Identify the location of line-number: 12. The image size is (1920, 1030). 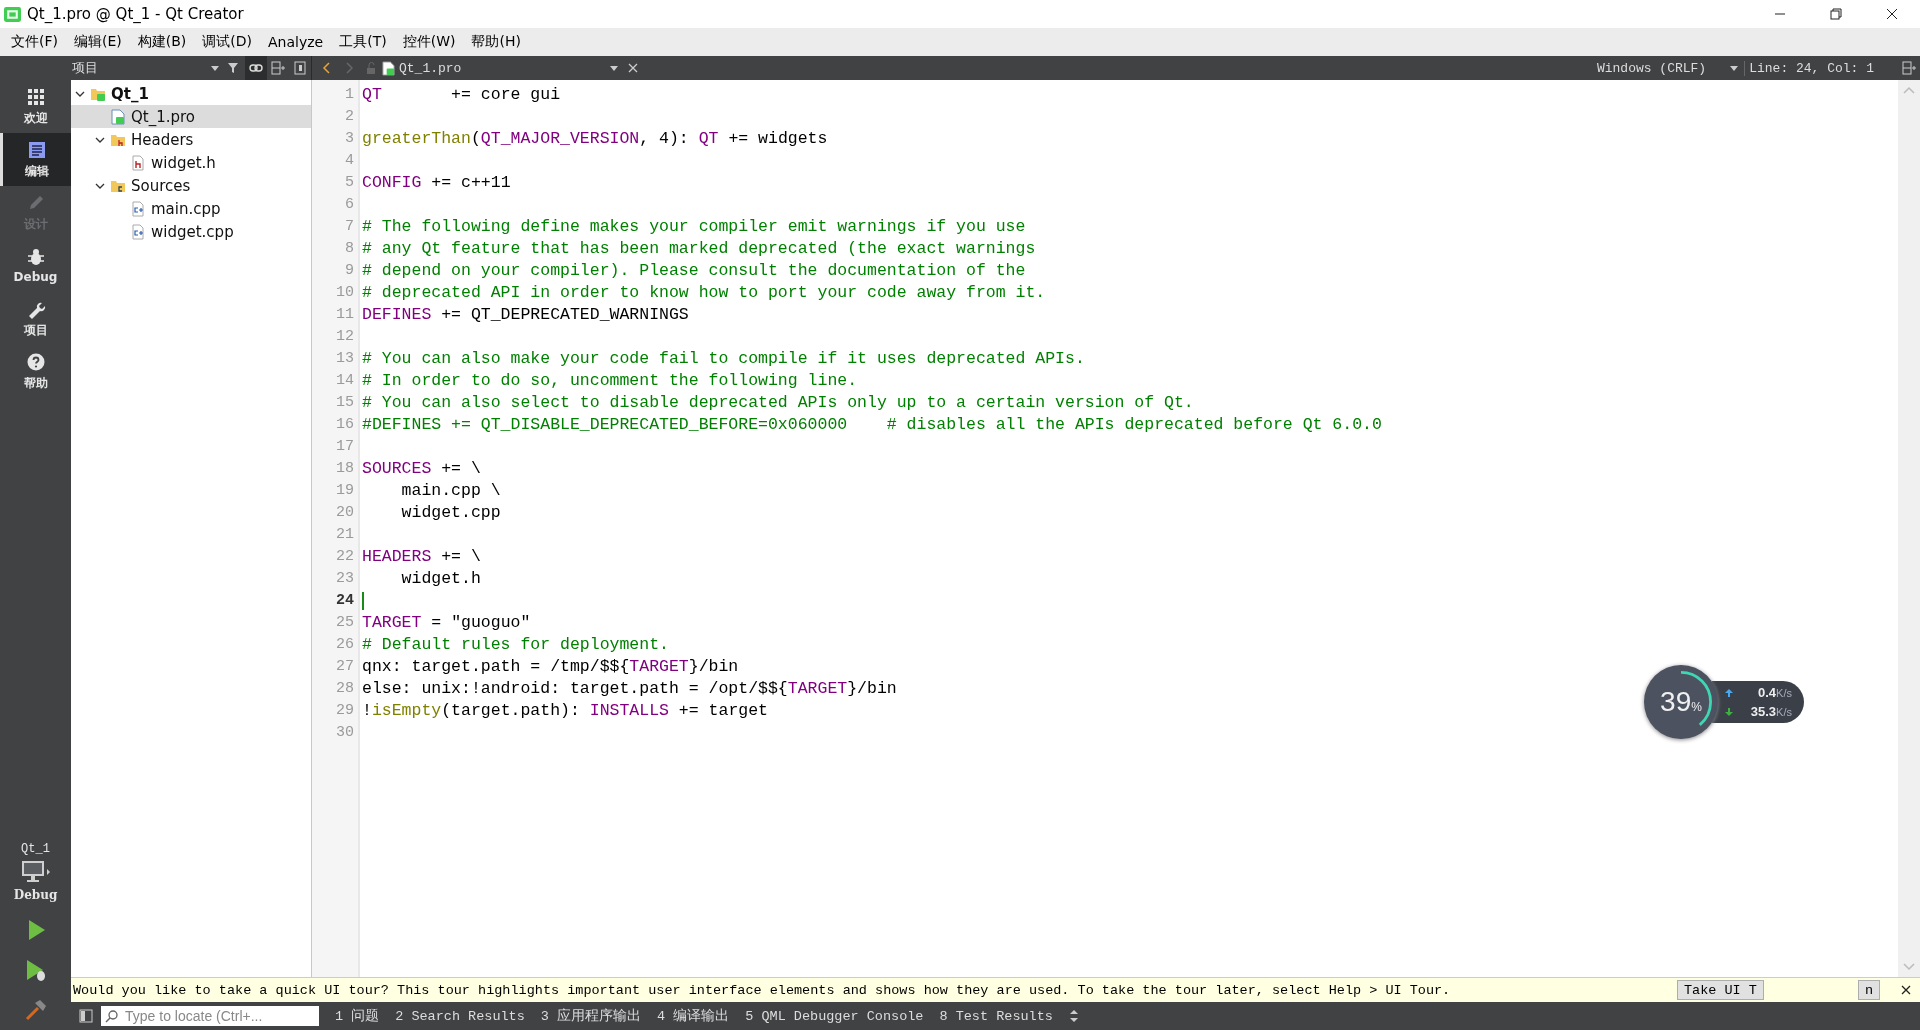
(345, 337).